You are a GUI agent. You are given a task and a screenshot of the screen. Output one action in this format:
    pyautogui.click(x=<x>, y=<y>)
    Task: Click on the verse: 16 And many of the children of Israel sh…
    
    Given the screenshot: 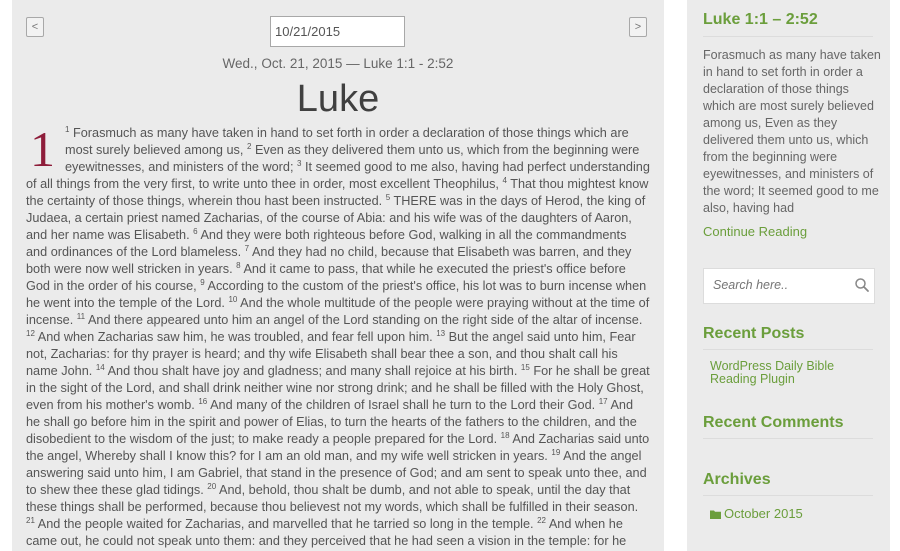 What is the action you would take?
    pyautogui.click(x=398, y=404)
    